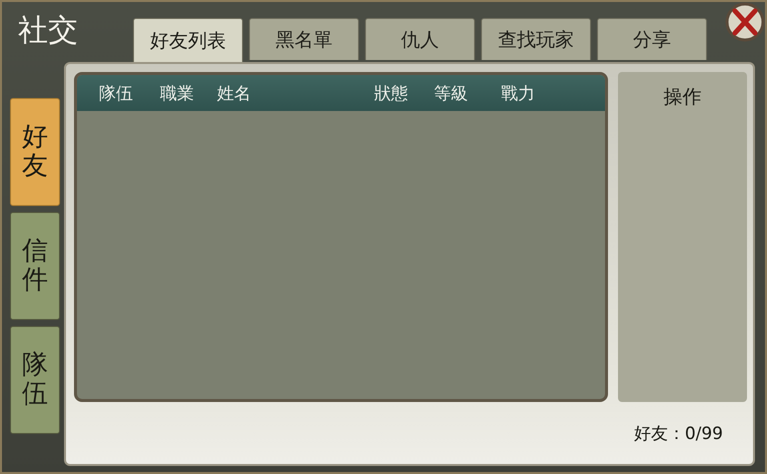 The image size is (767, 474). What do you see at coordinates (116, 93) in the screenshot?
I see `column-header: 隊伍` at bounding box center [116, 93].